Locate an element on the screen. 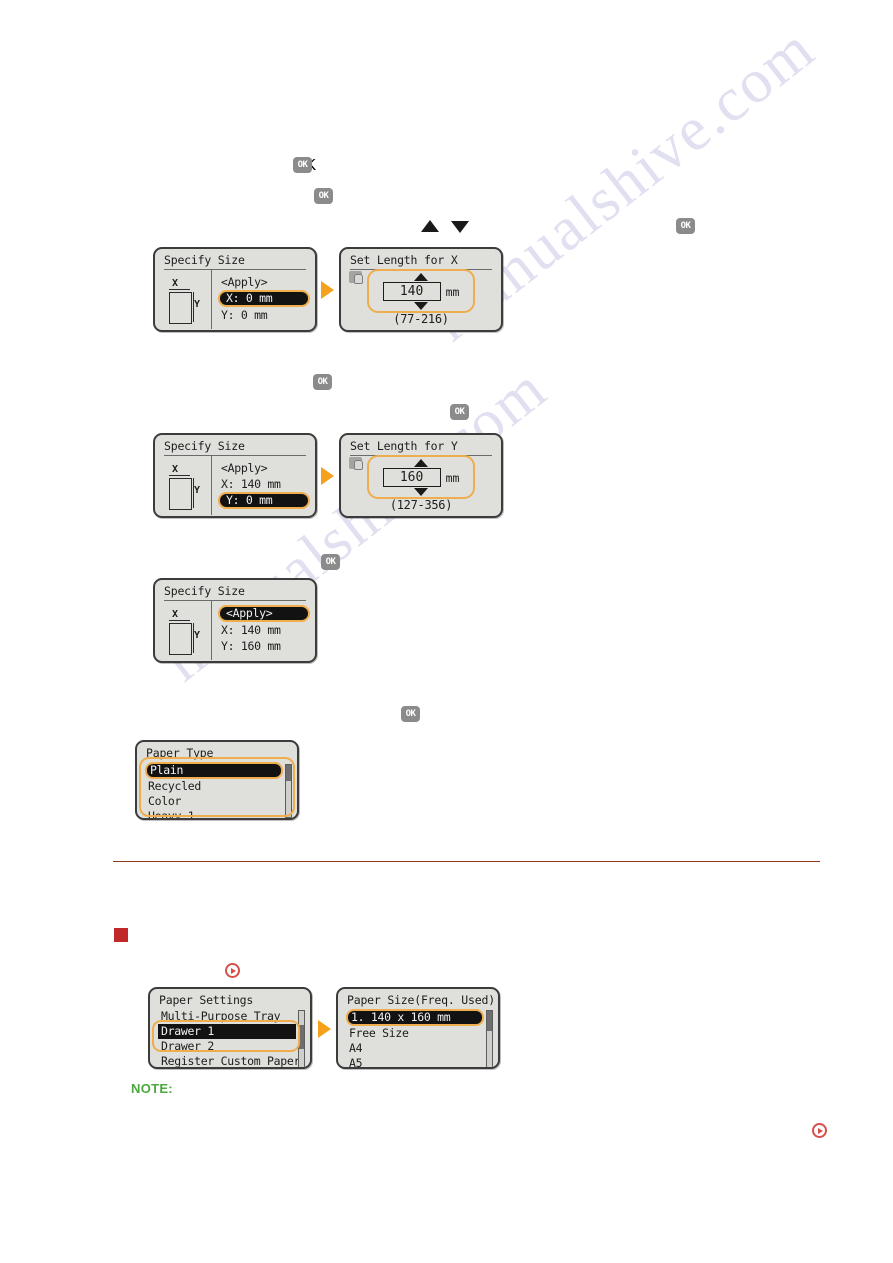 The image size is (893, 1263). screen-set-length-x: Set Length for X 140 mm (77-216) is located at coordinates (421, 289).